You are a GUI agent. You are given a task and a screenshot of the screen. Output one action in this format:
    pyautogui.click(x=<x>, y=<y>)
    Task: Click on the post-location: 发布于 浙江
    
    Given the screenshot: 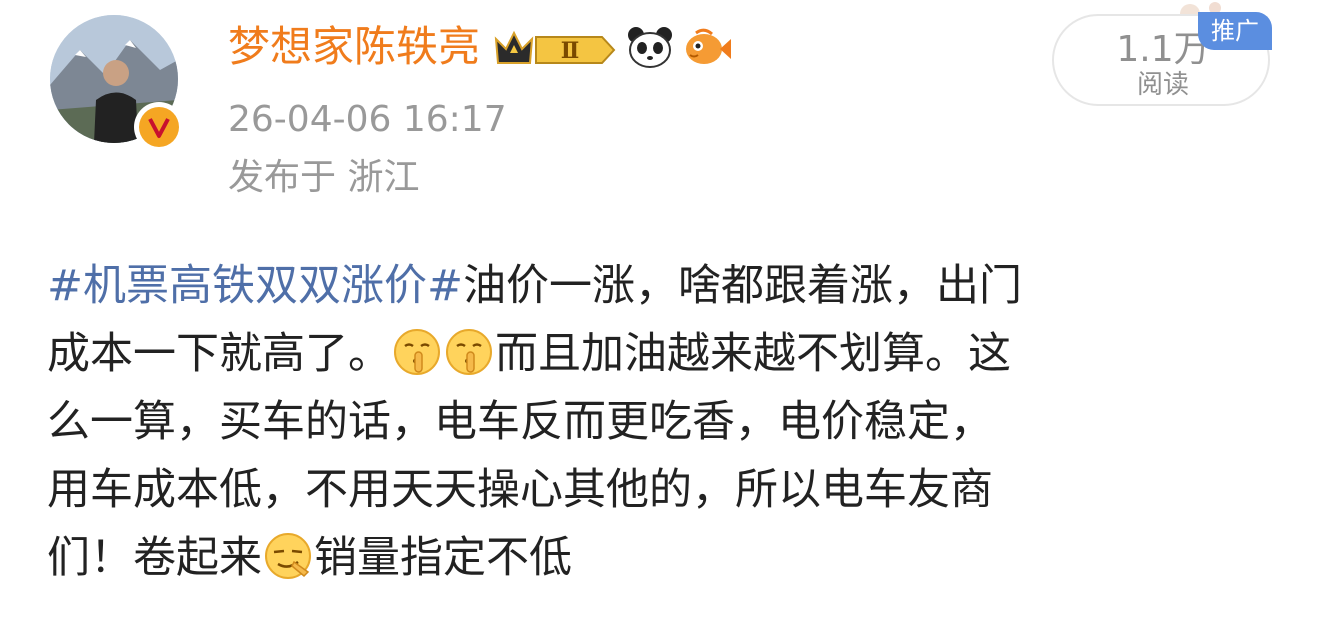 What is the action you would take?
    pyautogui.click(x=324, y=177)
    